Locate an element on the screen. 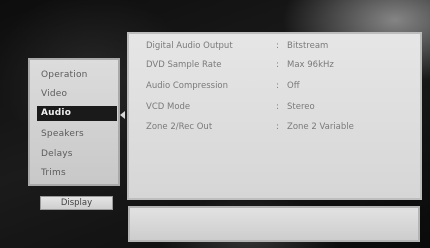 The width and height of the screenshot is (430, 248). menu-item-audio: Audio is located at coordinates (77, 113).